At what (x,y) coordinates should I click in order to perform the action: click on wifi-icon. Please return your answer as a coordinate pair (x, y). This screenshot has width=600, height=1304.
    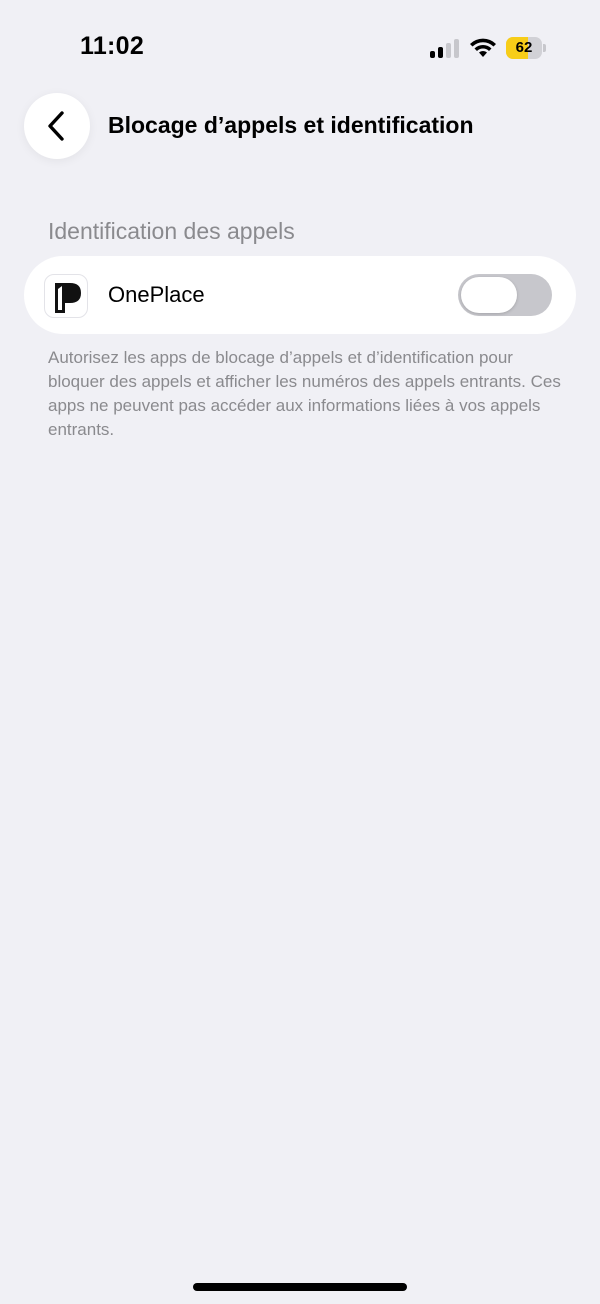
    Looking at the image, I should click on (483, 47).